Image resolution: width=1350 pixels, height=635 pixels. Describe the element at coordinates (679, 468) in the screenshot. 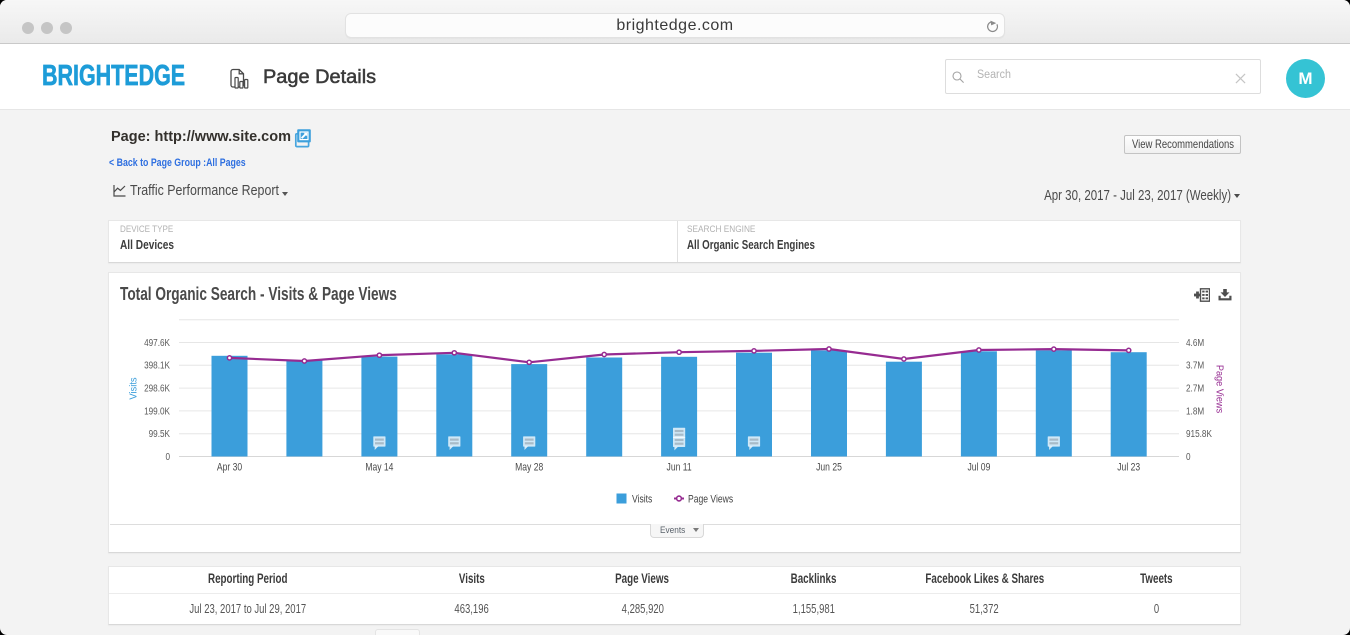

I see `svg-text: Jun 11` at that location.